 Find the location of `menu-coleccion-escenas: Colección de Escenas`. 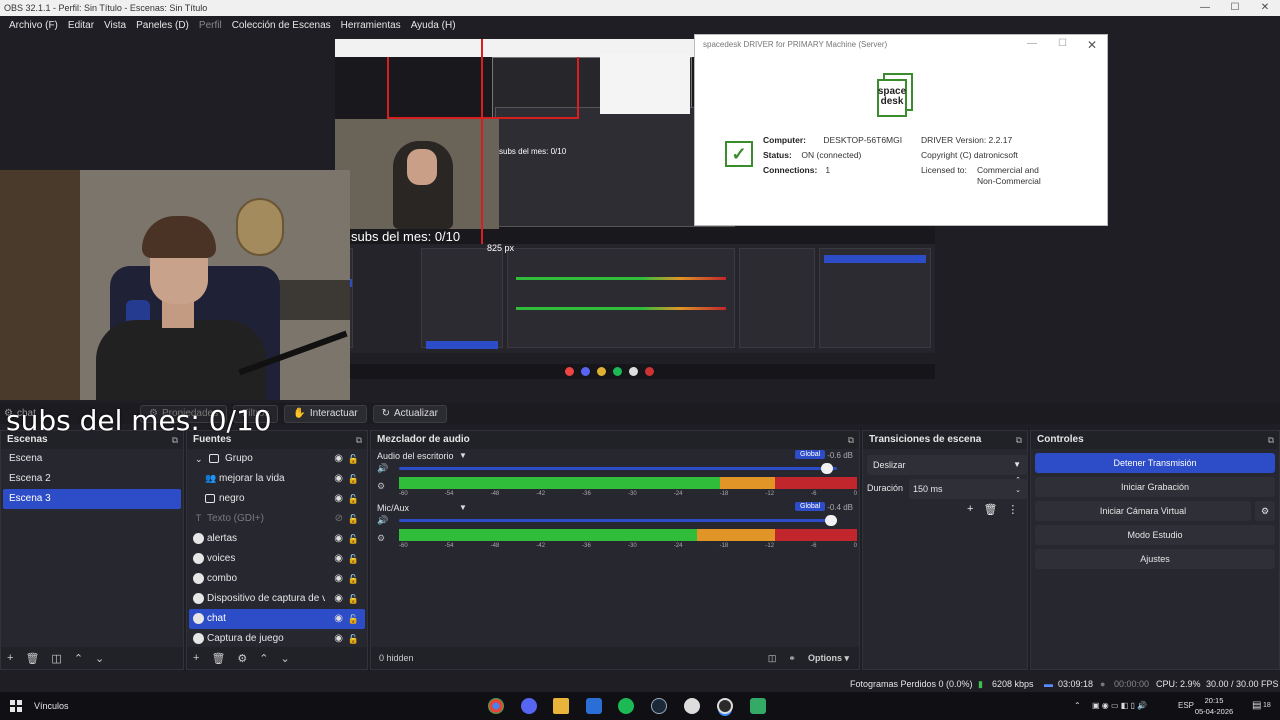

menu-coleccion-escenas: Colección de Escenas is located at coordinates (281, 25).